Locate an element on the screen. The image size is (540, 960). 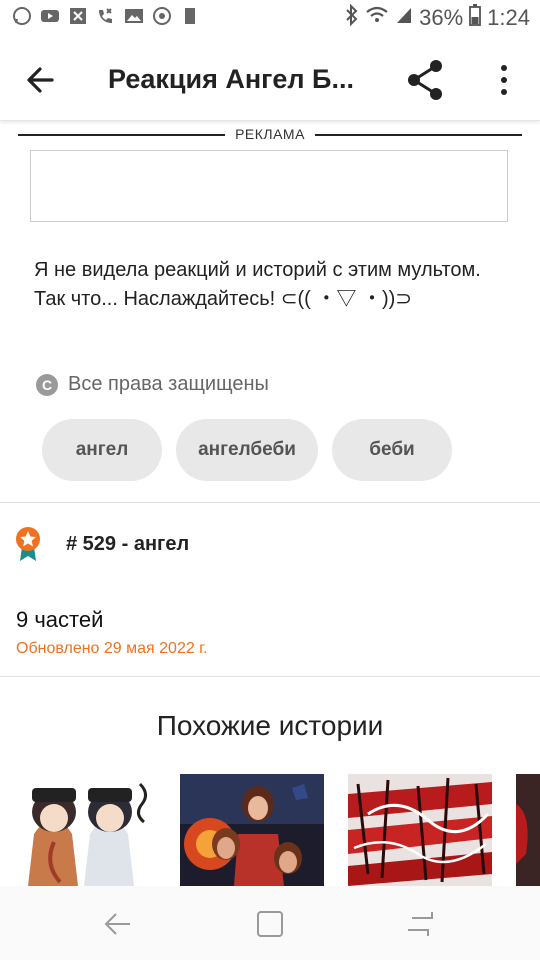
ad-label: РЕКЛАМА is located at coordinates (270, 134).